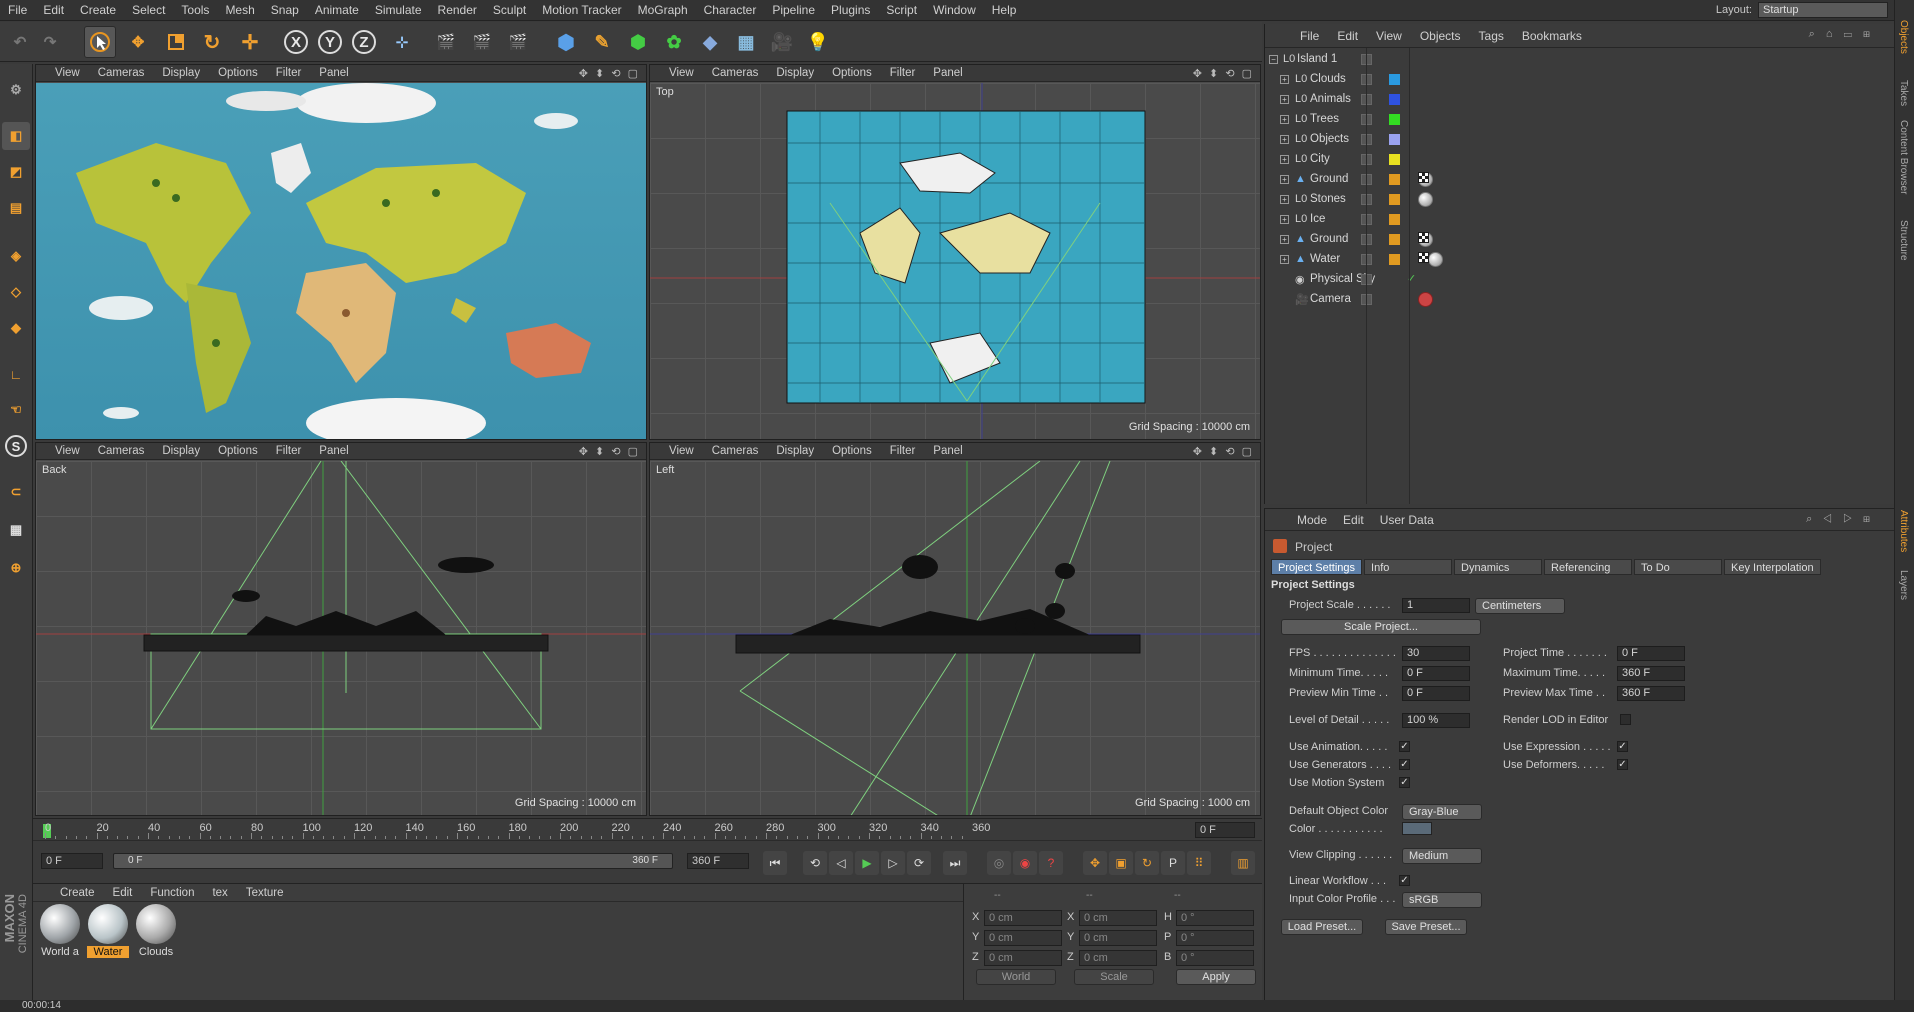 This screenshot has height=1012, width=1914. I want to click on coordinate-system-icon: ⊹, so click(402, 42).